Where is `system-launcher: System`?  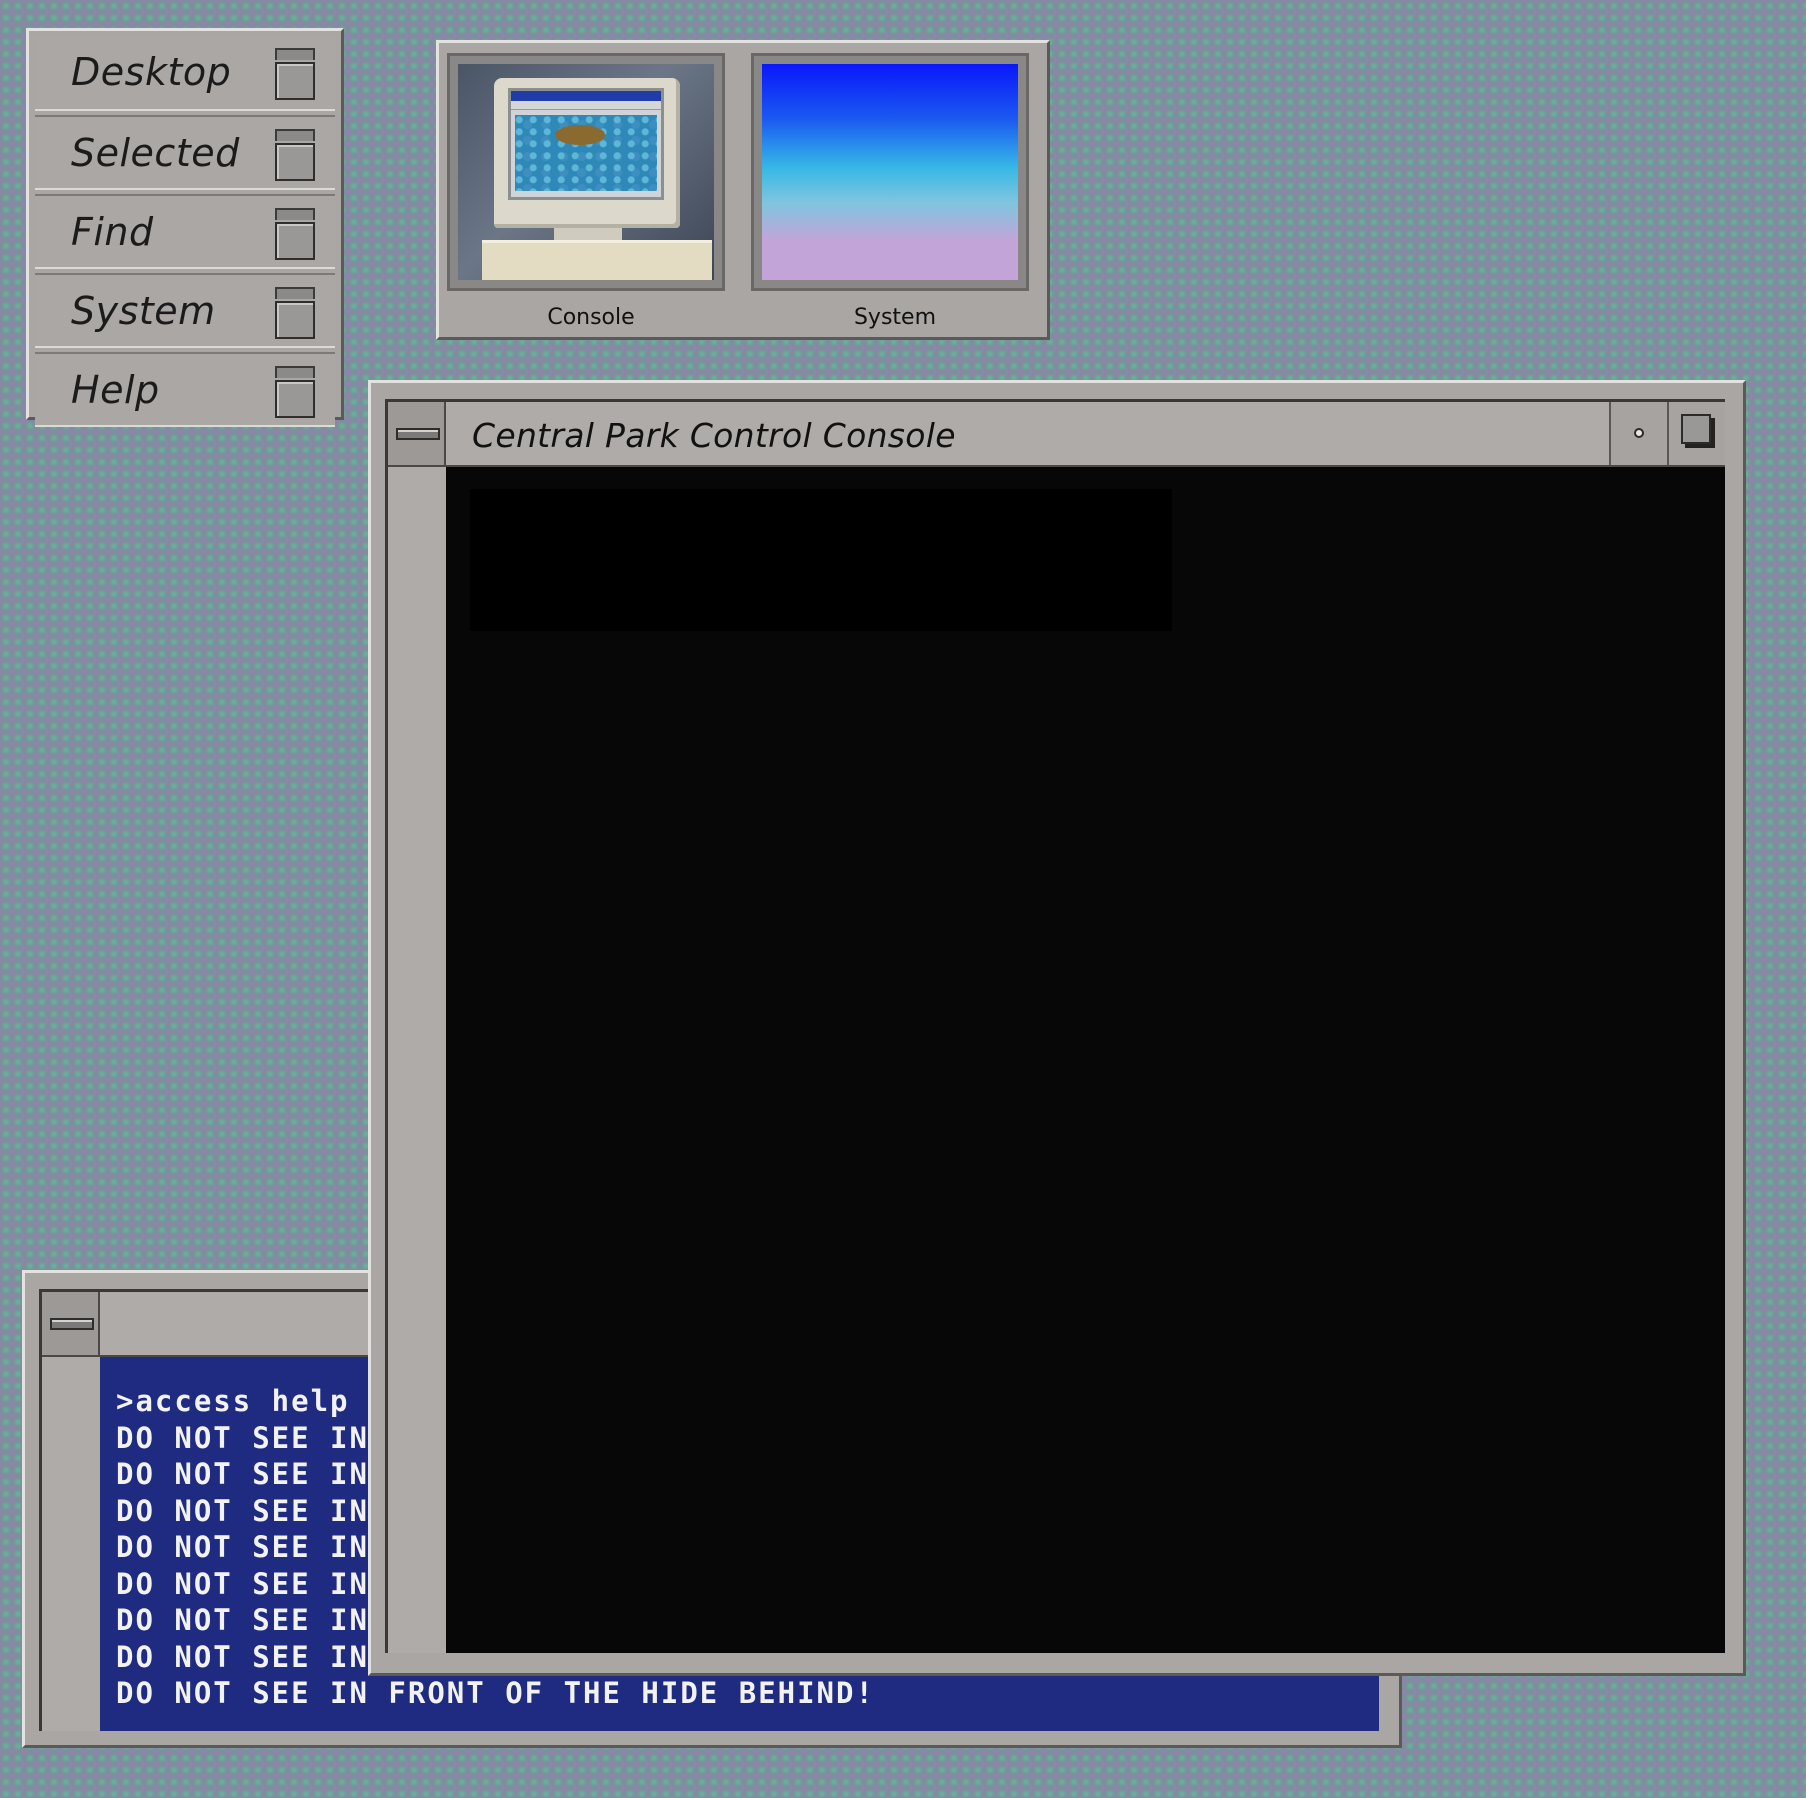 system-launcher: System is located at coordinates (895, 193).